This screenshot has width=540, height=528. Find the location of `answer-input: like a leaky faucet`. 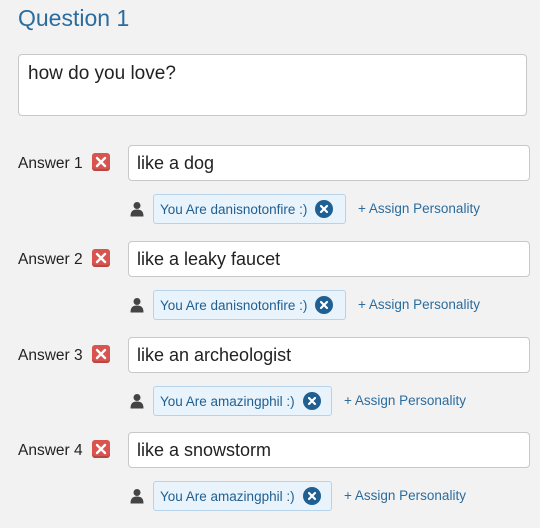

answer-input: like a leaky faucet is located at coordinates (329, 259).